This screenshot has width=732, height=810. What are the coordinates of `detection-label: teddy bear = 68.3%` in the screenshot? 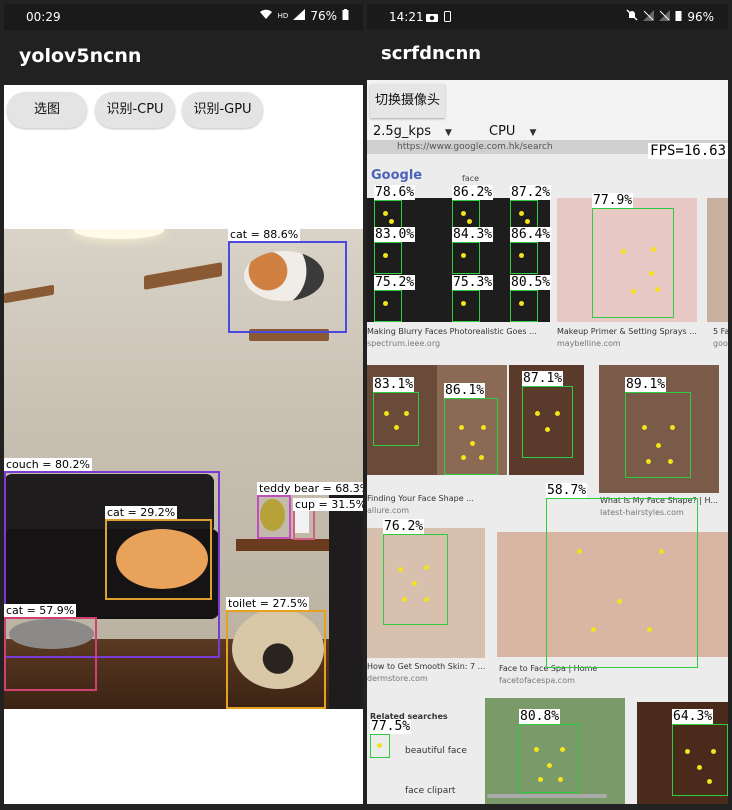 It's located at (310, 488).